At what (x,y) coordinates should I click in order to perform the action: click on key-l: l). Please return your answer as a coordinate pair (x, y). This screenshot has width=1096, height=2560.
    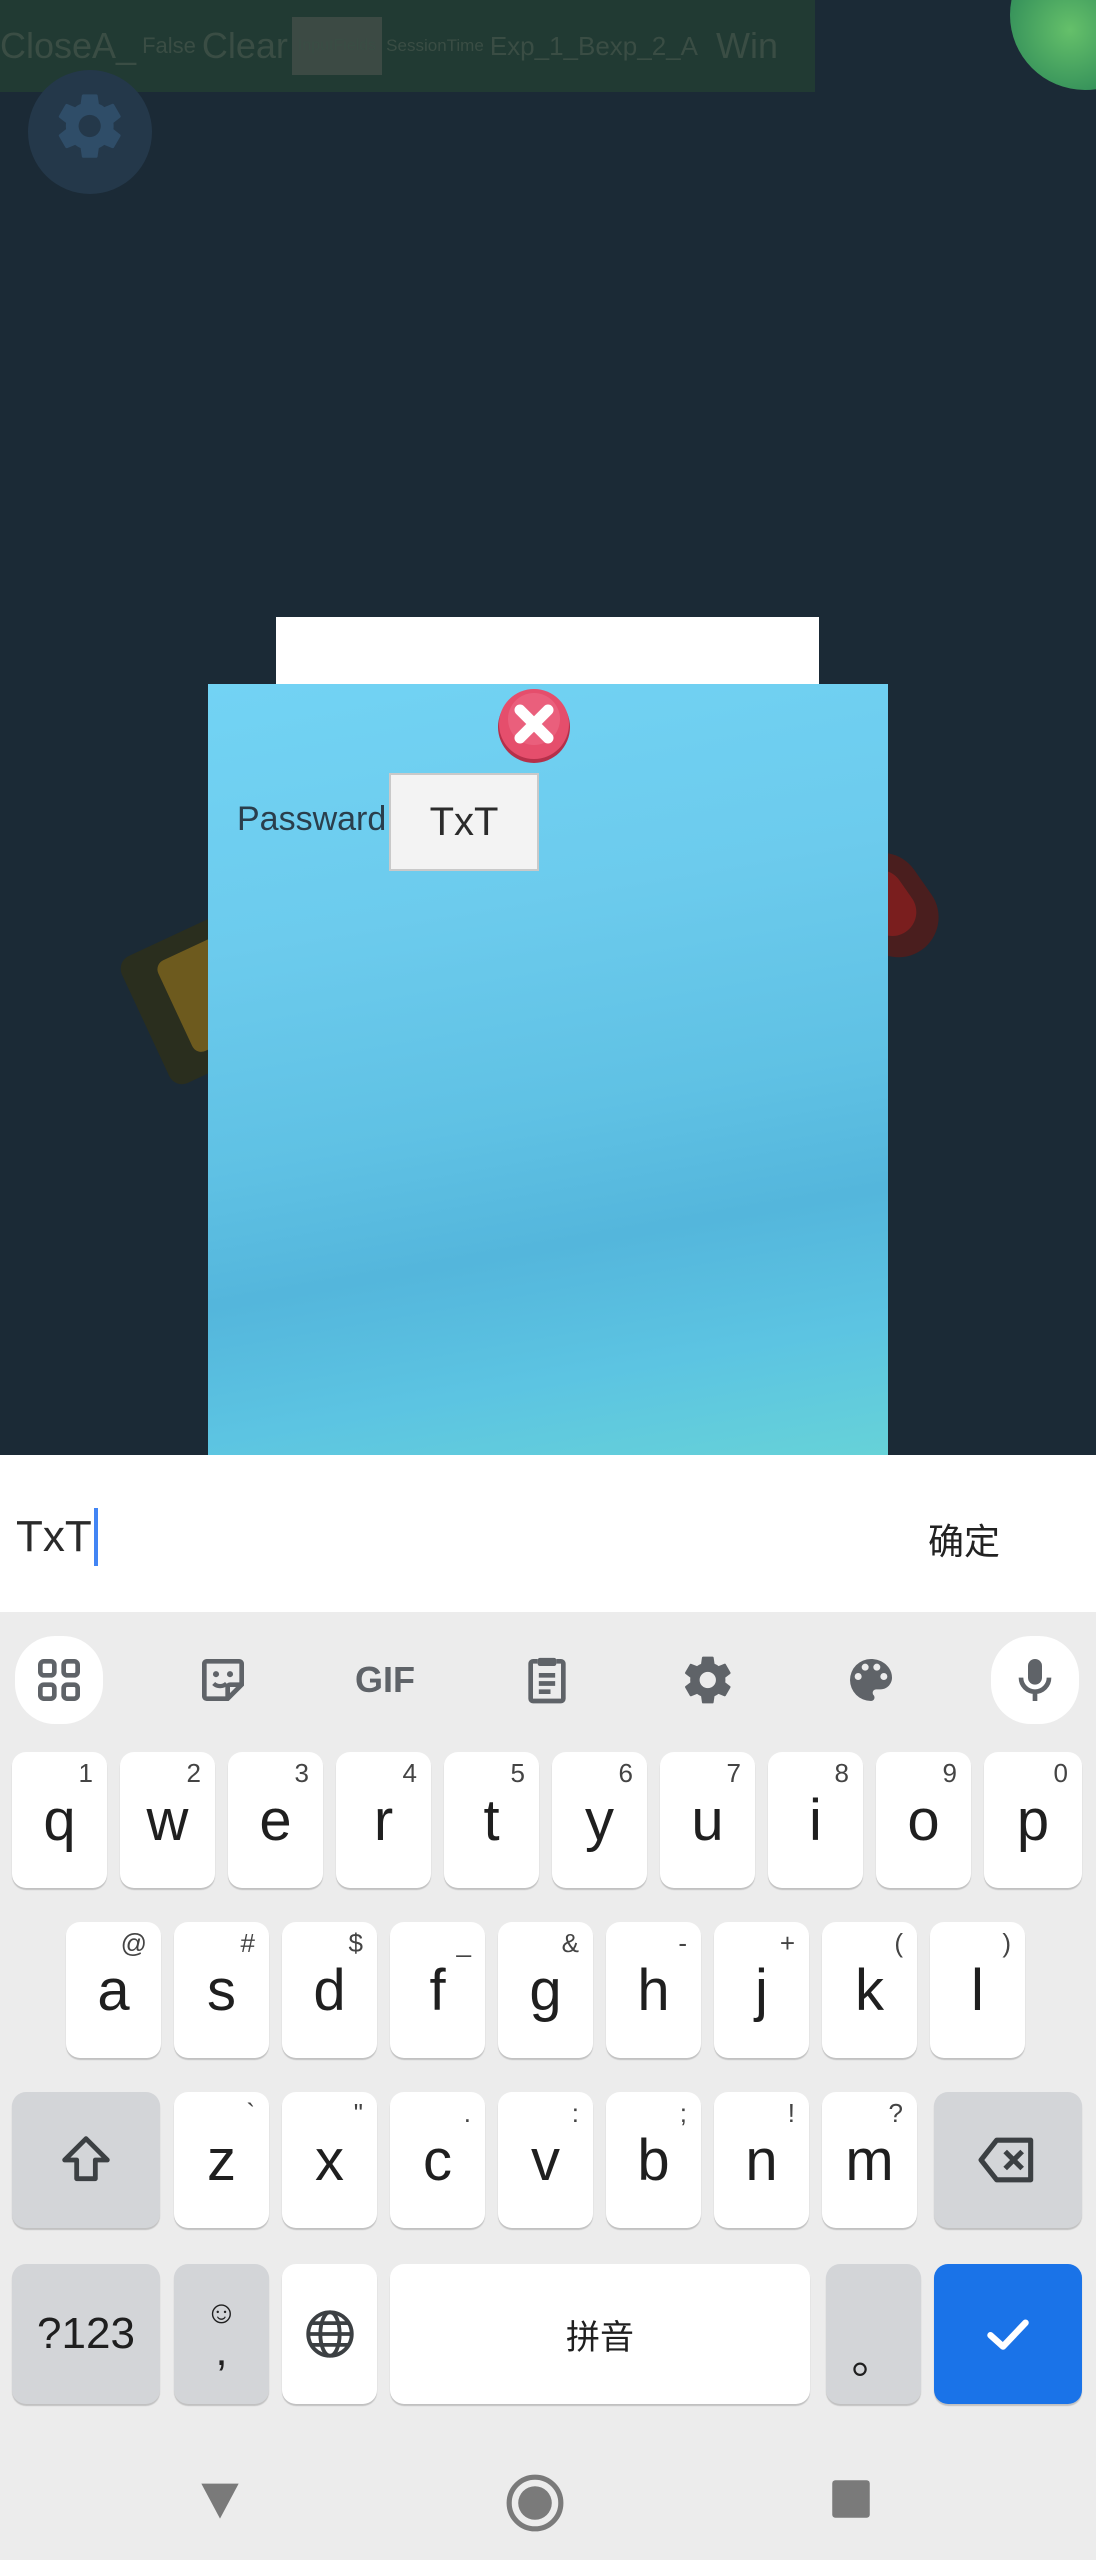
    Looking at the image, I should click on (977, 1990).